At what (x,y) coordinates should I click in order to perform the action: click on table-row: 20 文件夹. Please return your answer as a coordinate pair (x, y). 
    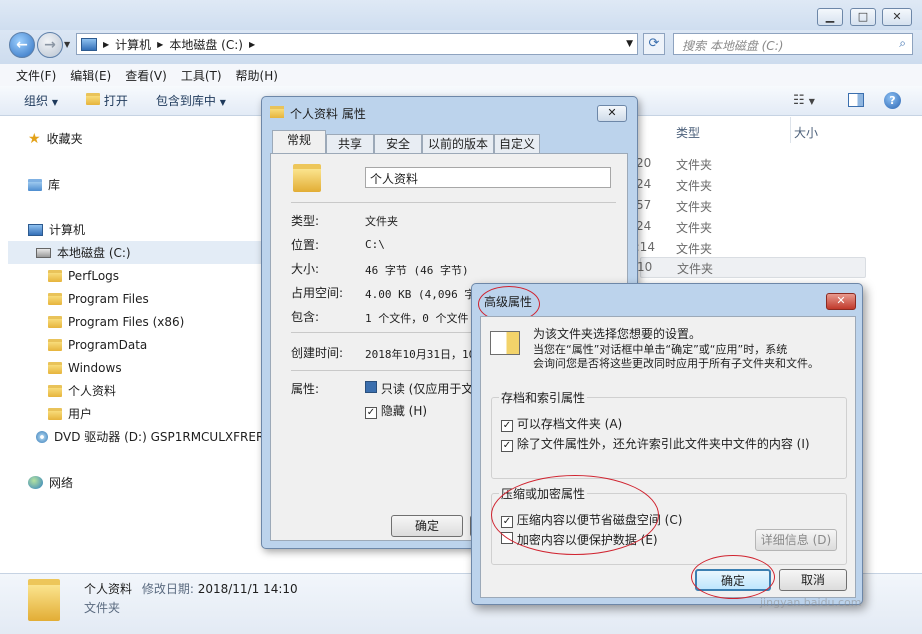
    Looking at the image, I should click on (751, 164).